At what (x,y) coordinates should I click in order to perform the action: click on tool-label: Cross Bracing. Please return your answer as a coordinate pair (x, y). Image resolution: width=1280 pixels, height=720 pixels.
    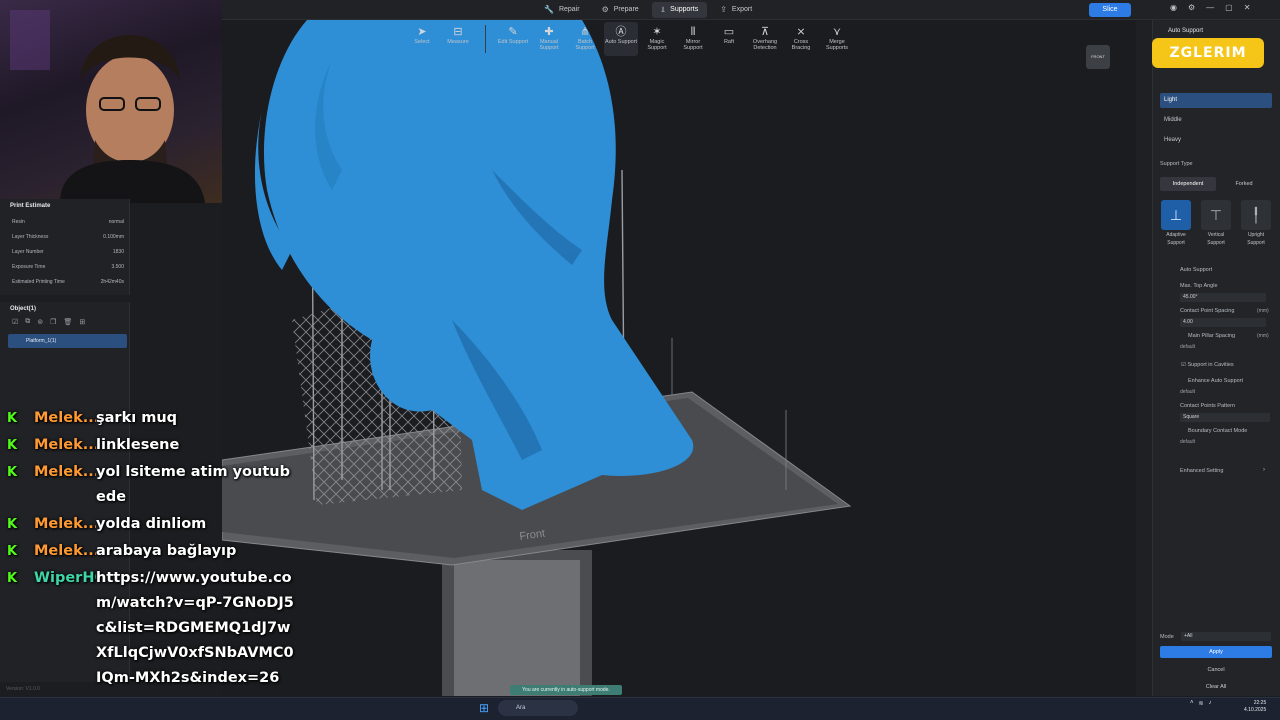
    Looking at the image, I should click on (801, 45).